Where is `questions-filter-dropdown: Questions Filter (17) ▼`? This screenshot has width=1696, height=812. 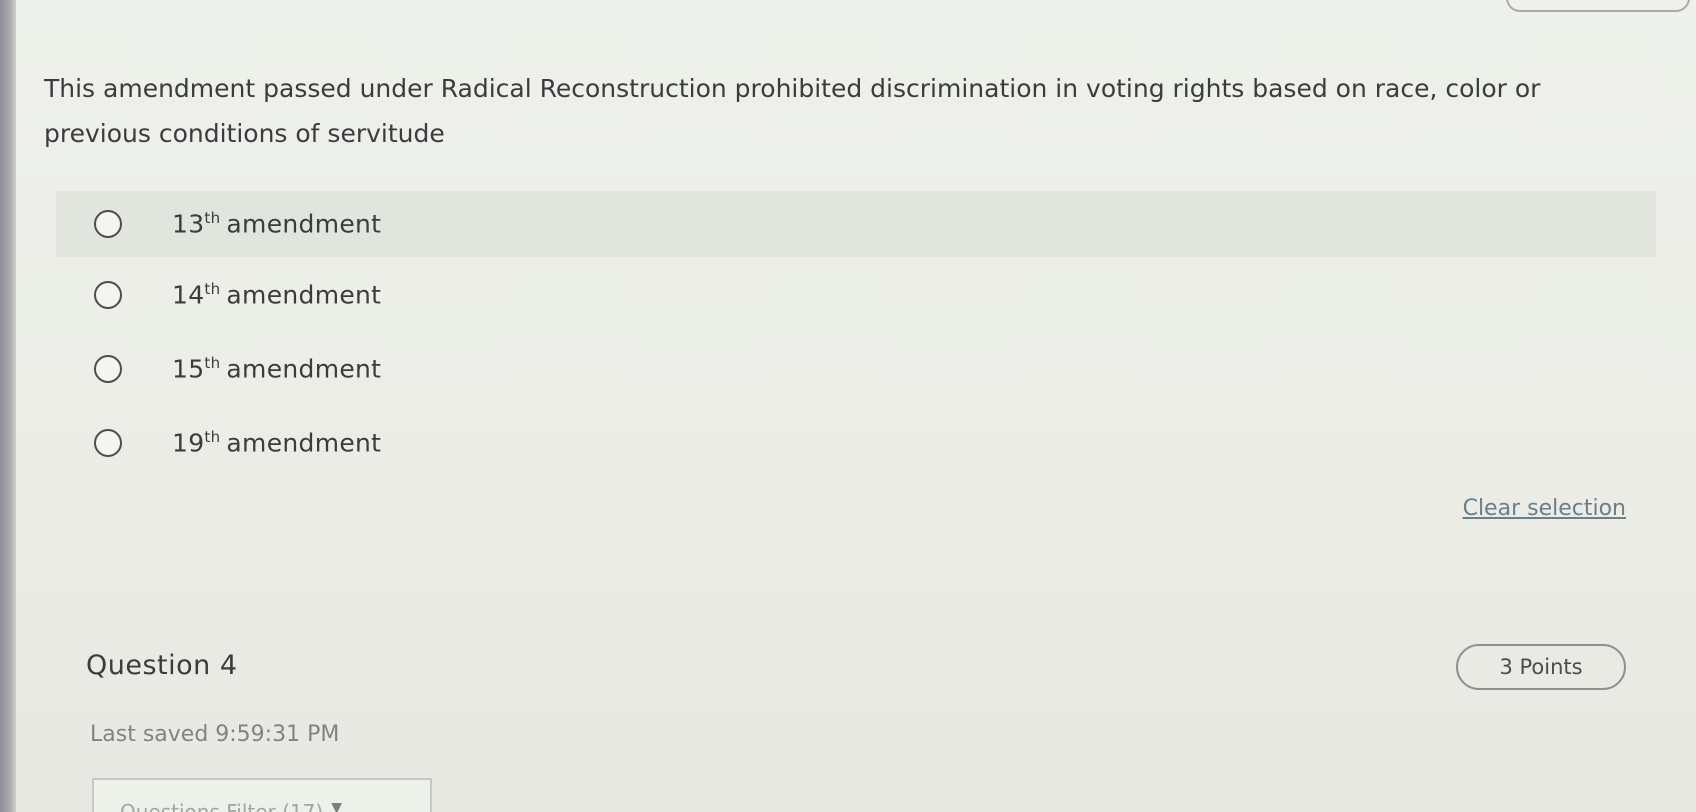
questions-filter-dropdown: Questions Filter (17) ▼ is located at coordinates (262, 795).